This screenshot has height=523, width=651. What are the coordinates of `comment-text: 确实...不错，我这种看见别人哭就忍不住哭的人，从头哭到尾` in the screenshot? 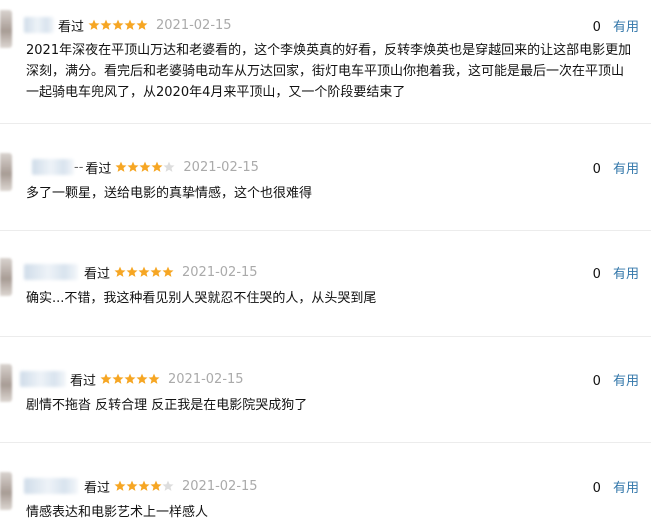 It's located at (201, 298).